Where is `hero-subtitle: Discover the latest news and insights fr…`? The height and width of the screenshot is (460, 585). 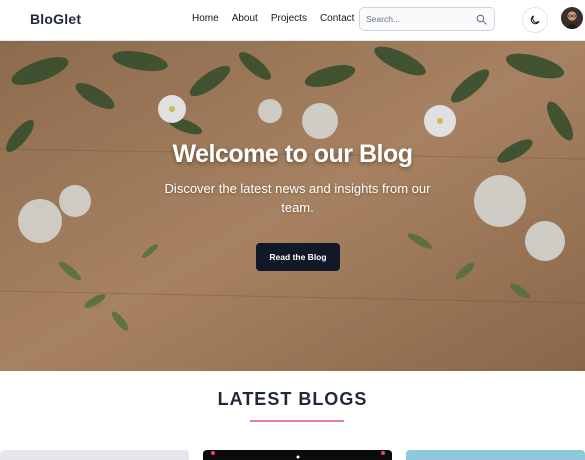 hero-subtitle: Discover the latest news and insights fr… is located at coordinates (297, 198).